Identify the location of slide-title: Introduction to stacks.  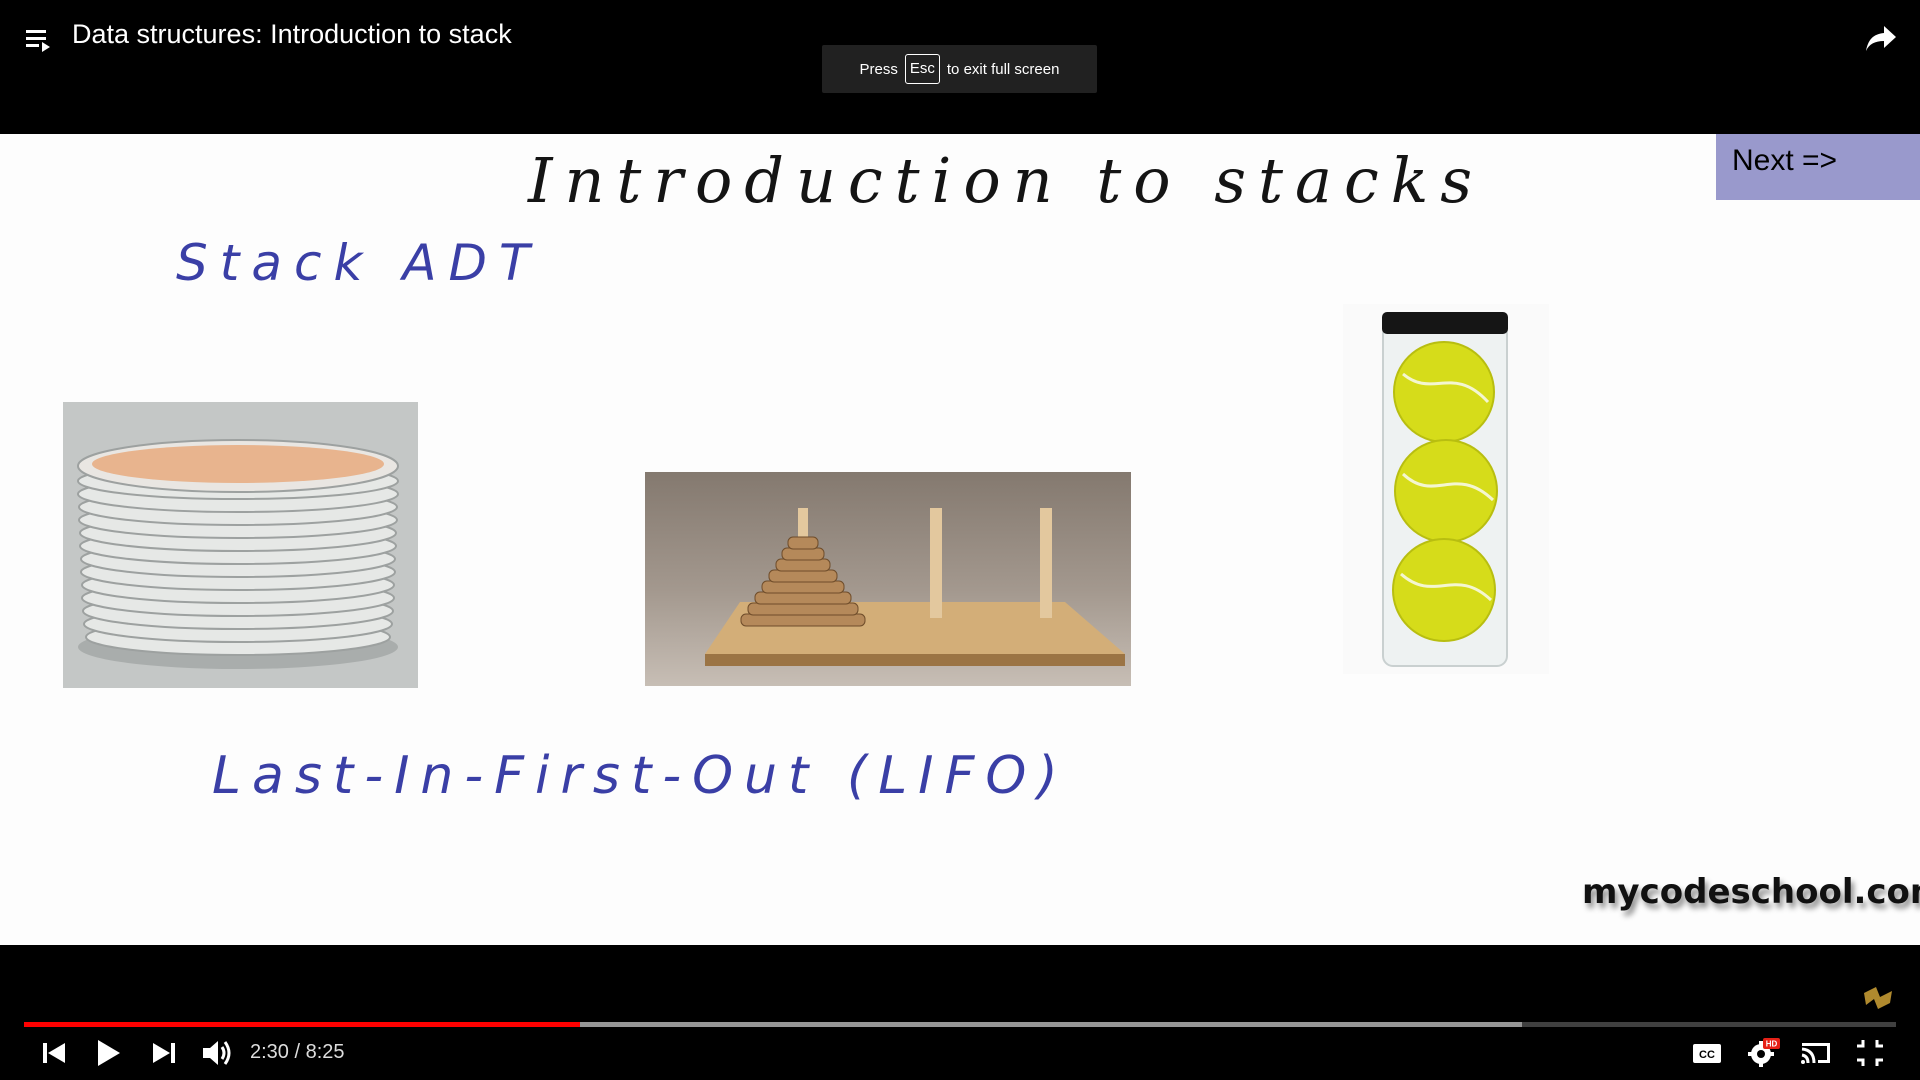
(1006, 180).